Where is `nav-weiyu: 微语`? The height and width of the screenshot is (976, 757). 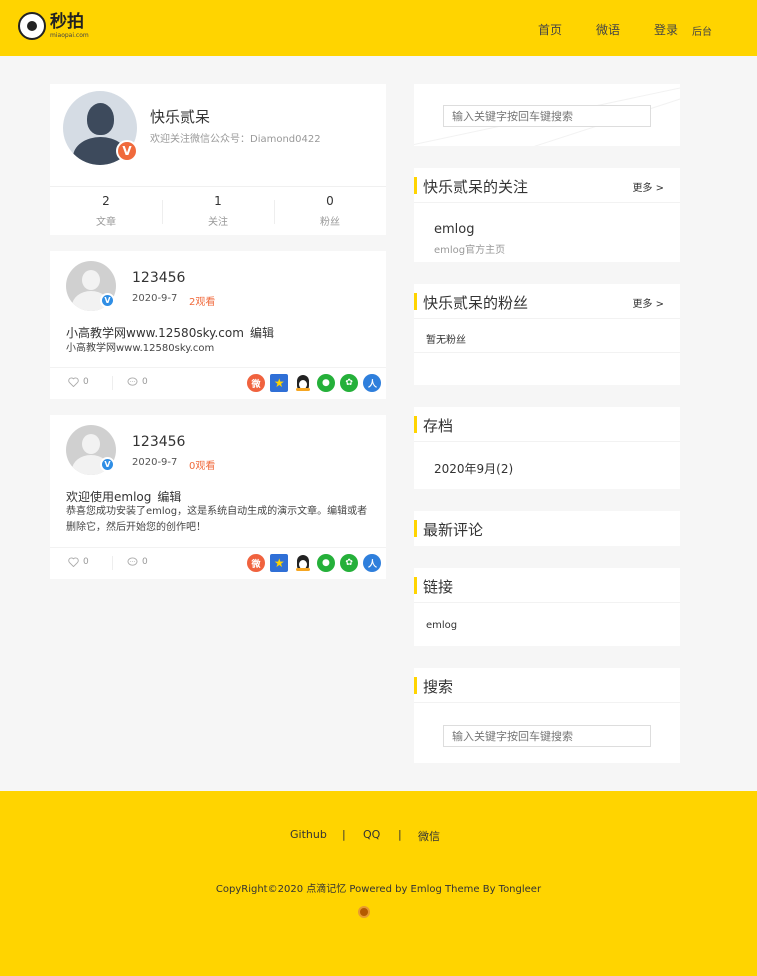
nav-weiyu: 微语 is located at coordinates (608, 29).